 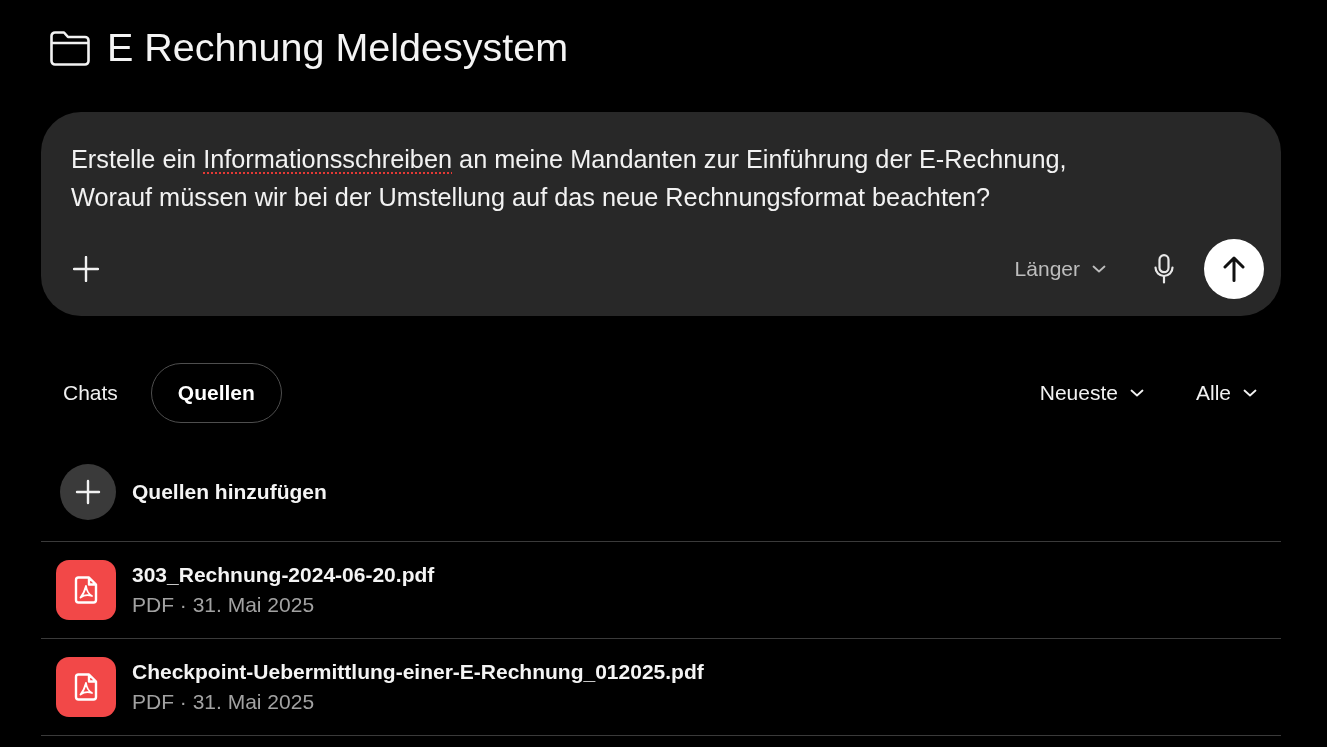 What do you see at coordinates (1060, 269) in the screenshot?
I see `length-dropdown: Länger` at bounding box center [1060, 269].